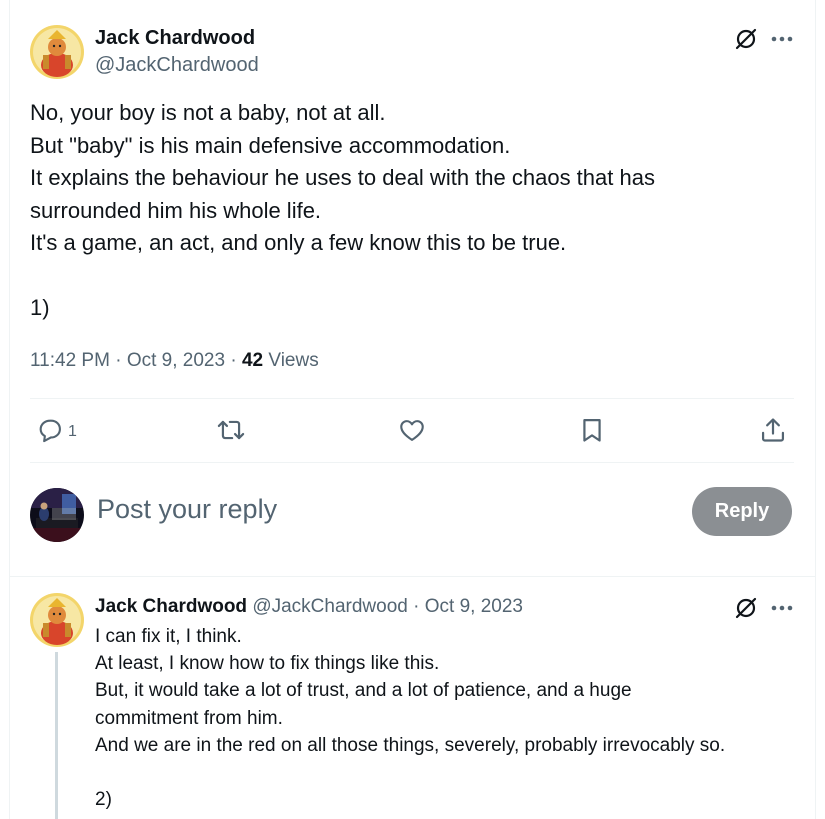  Describe the element at coordinates (70, 360) in the screenshot. I see `post-time: 11:42 PM` at that location.